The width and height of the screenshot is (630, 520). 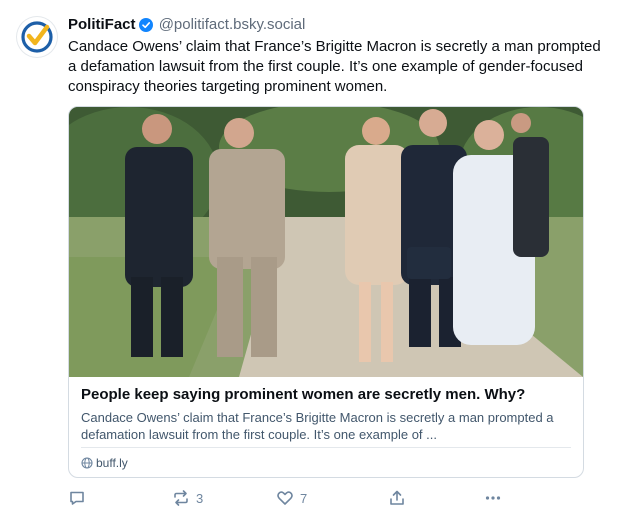 I want to click on repost-count: 3, so click(x=200, y=498).